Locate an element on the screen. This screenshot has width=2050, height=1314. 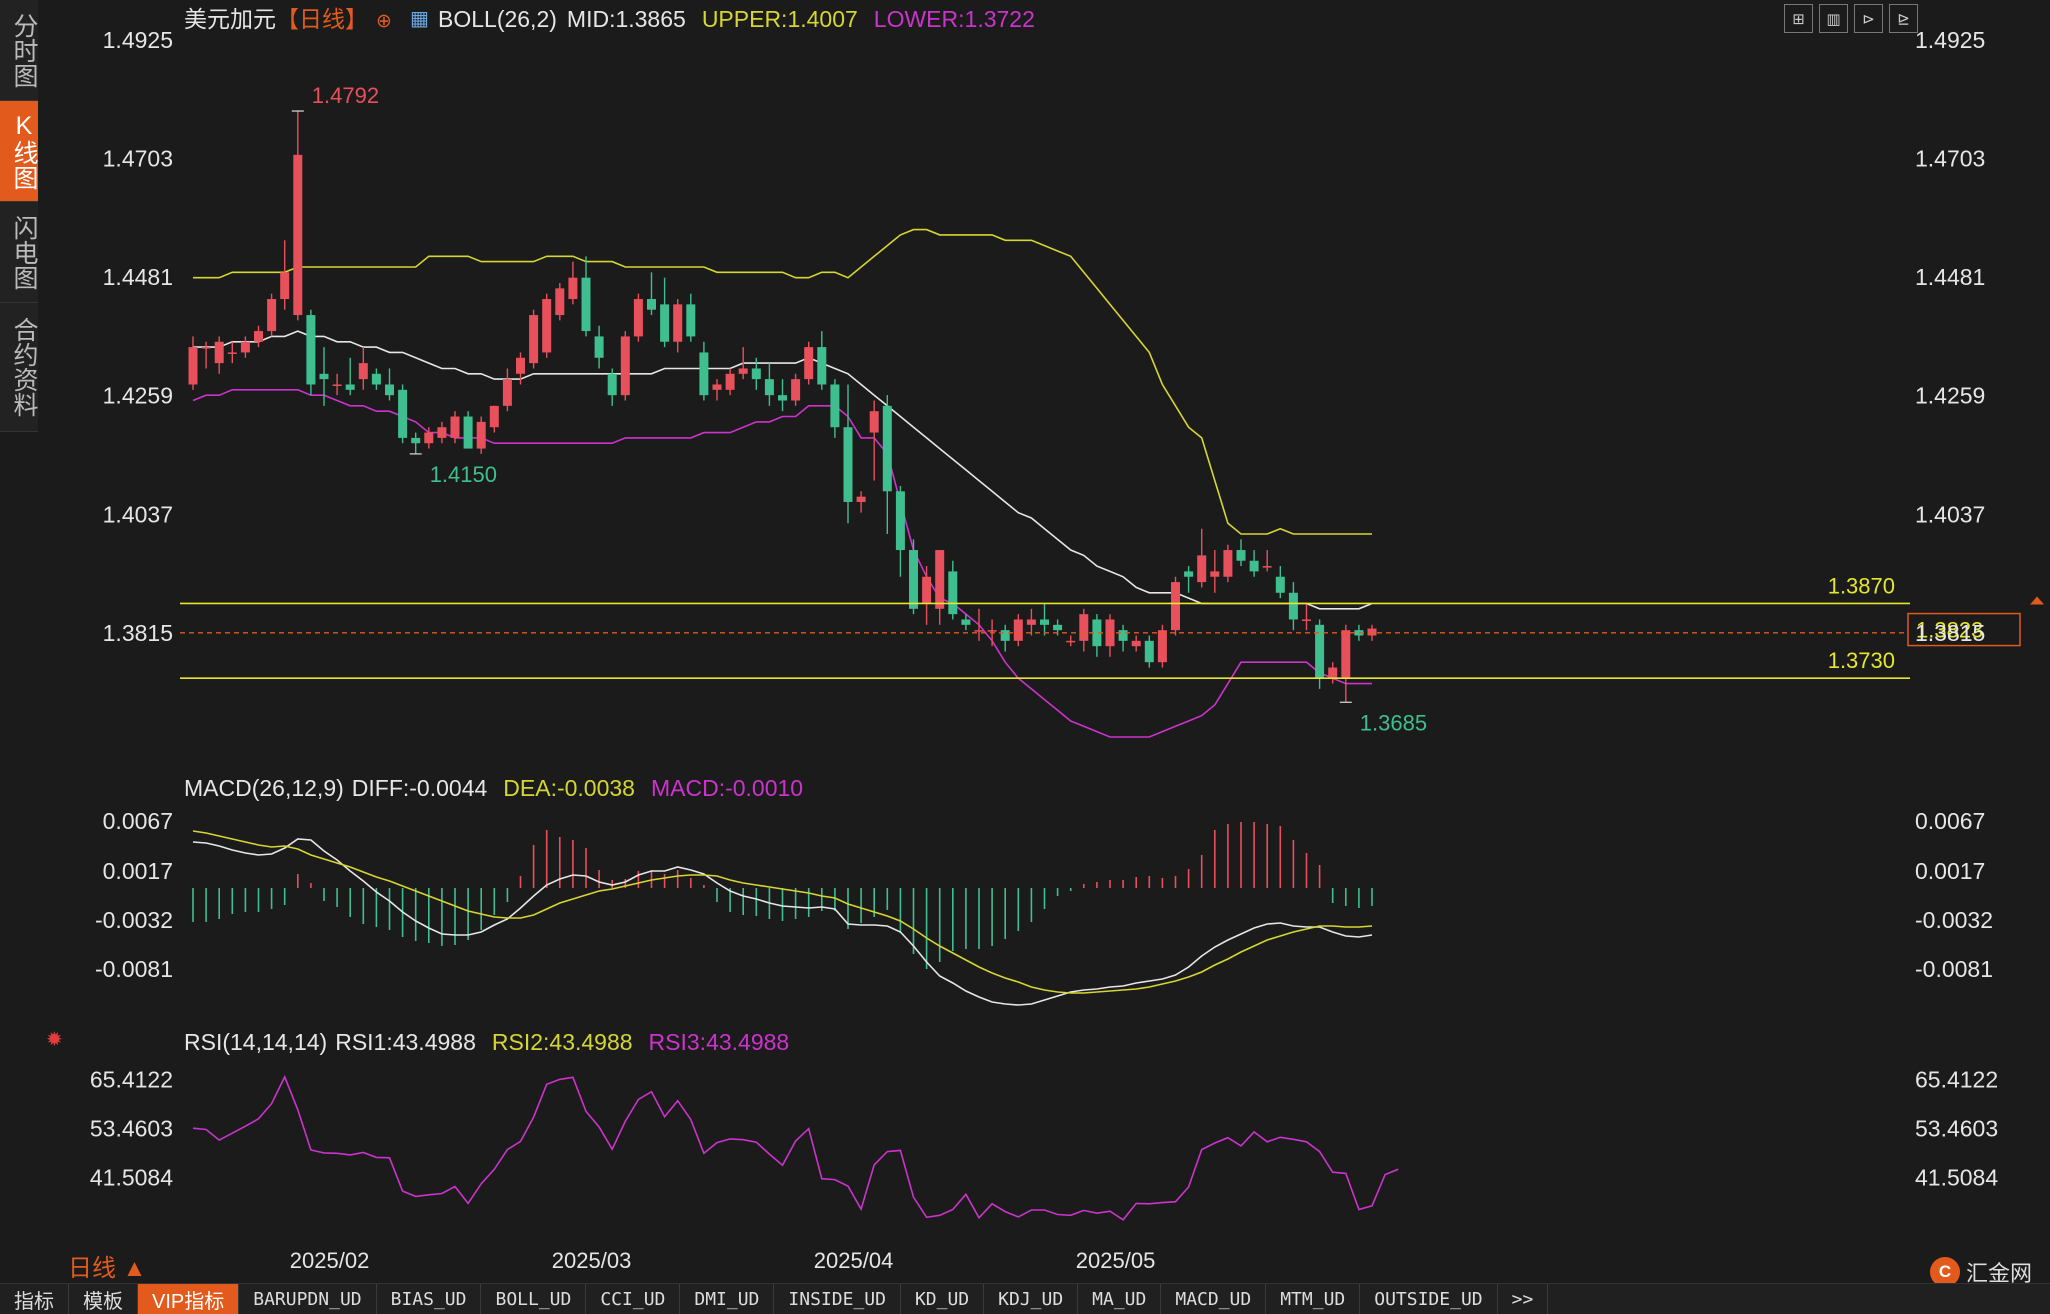
bottom-tab-13: MTM_UD is located at coordinates (1313, 1299).